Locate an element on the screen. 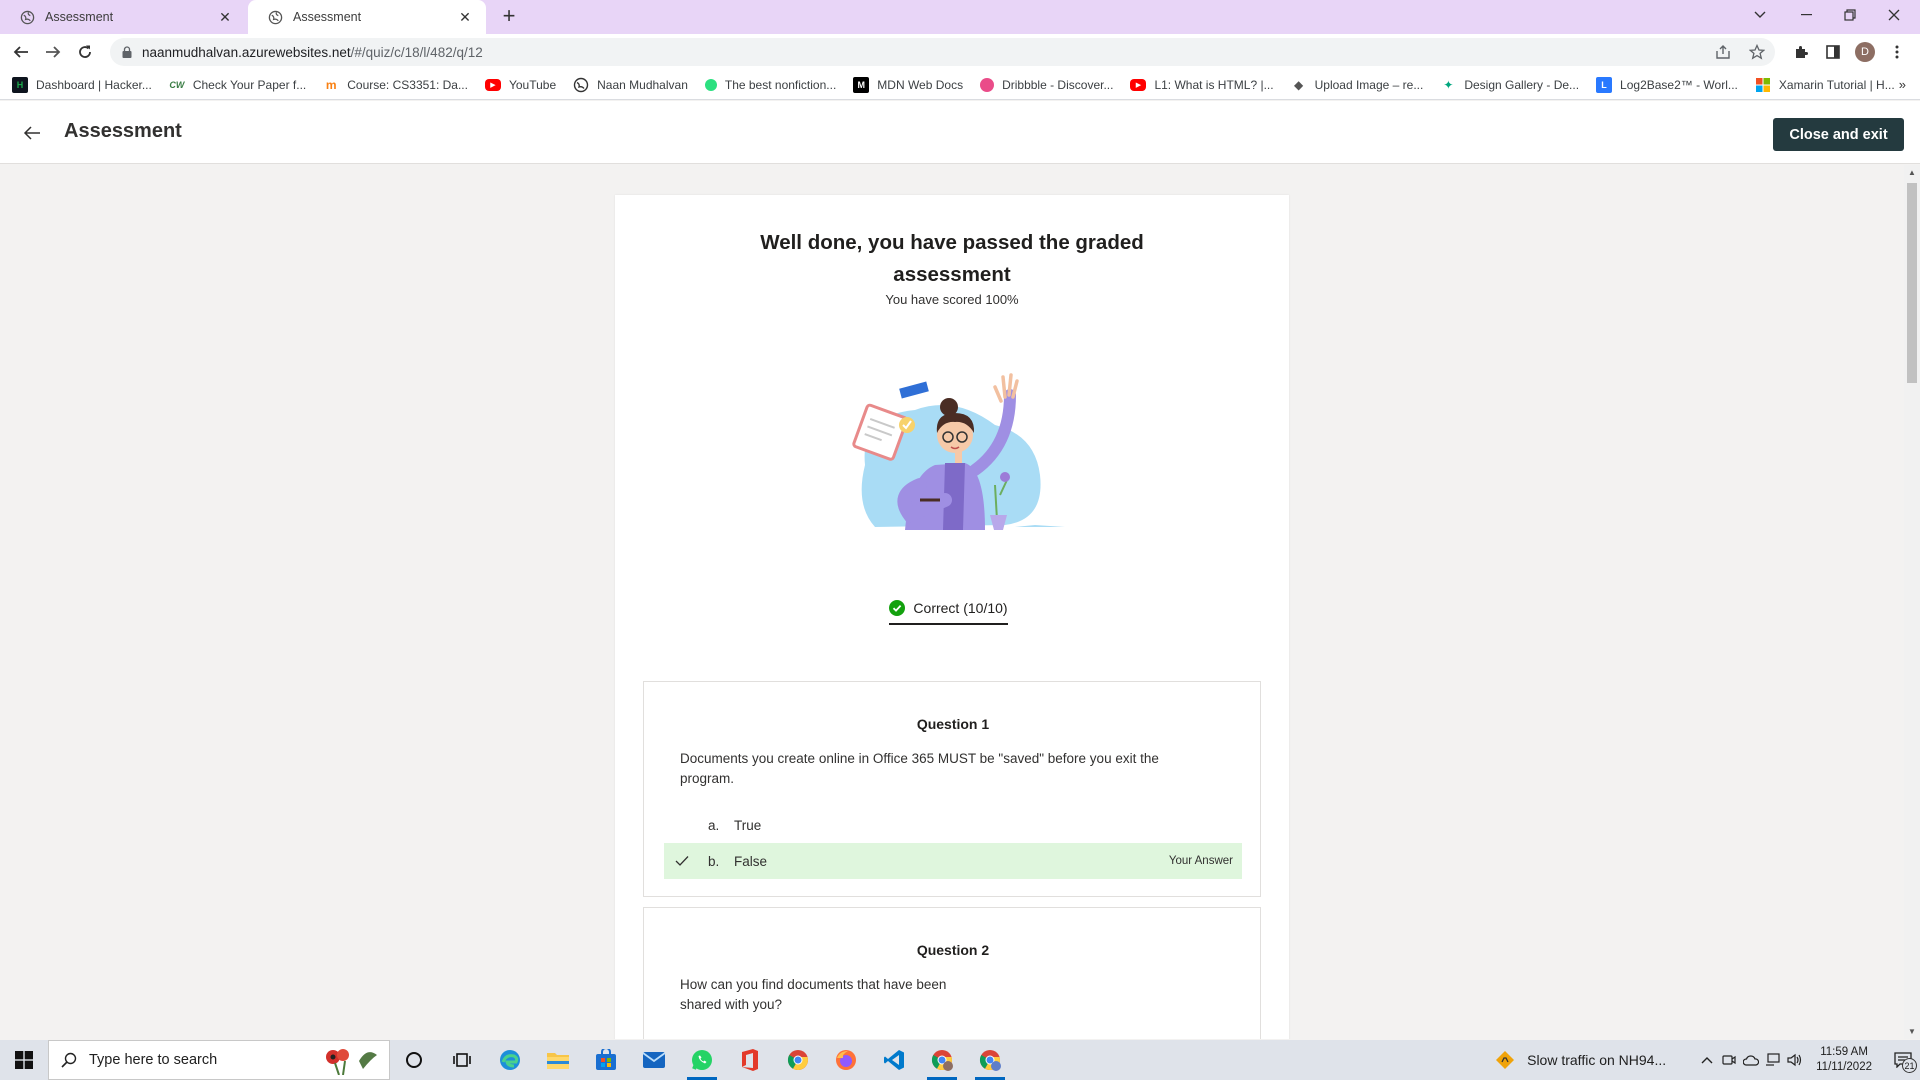 The image size is (1920, 1080). whatsapp-icon is located at coordinates (702, 1060).